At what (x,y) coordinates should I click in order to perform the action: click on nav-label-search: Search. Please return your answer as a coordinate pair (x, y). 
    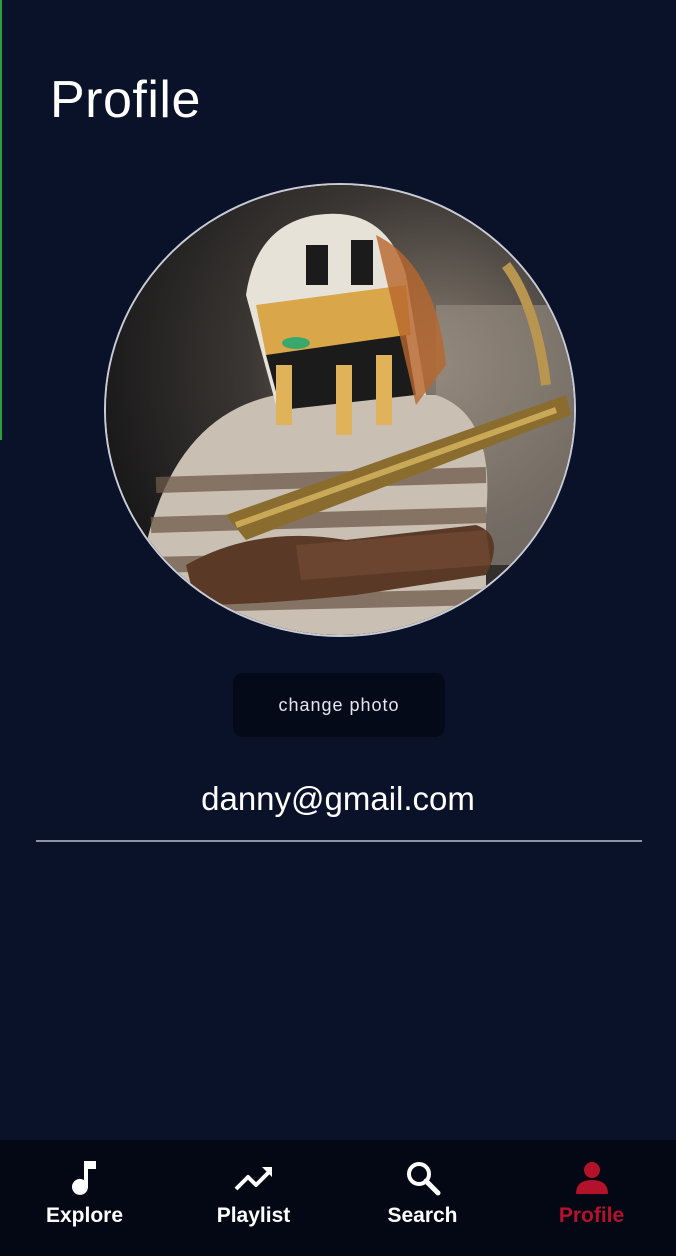
    Looking at the image, I should click on (422, 1215).